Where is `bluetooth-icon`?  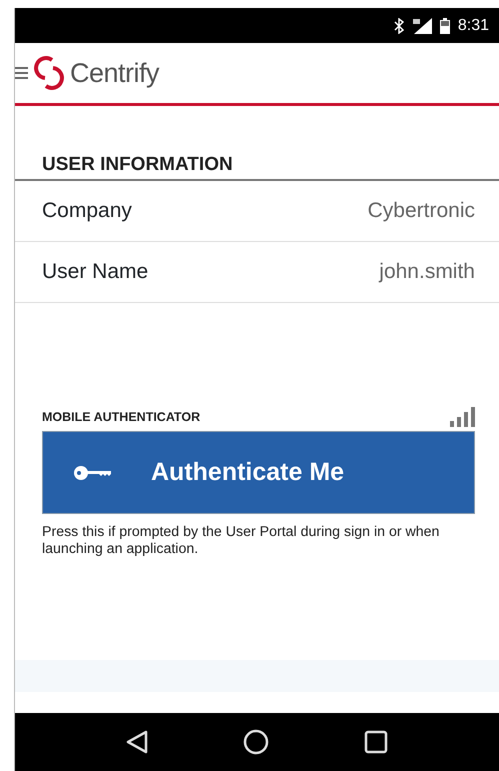 bluetooth-icon is located at coordinates (399, 26).